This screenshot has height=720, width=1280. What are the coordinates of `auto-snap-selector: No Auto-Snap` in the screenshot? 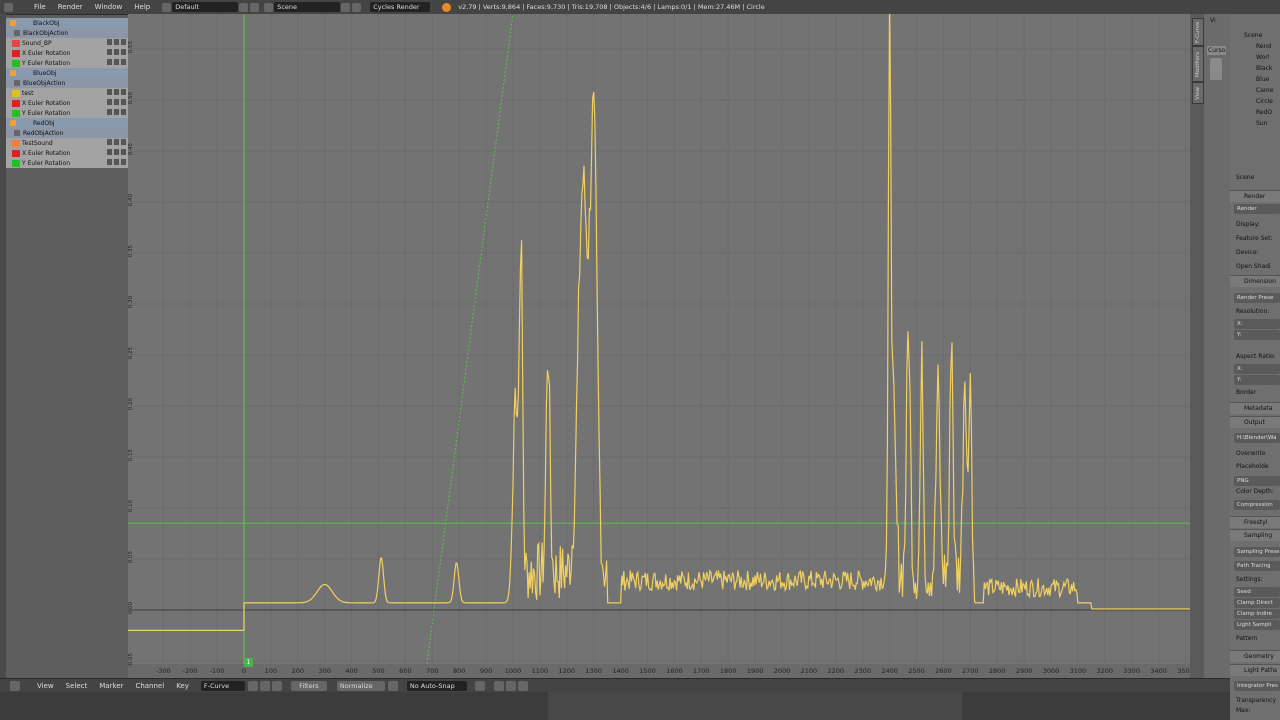 It's located at (436, 686).